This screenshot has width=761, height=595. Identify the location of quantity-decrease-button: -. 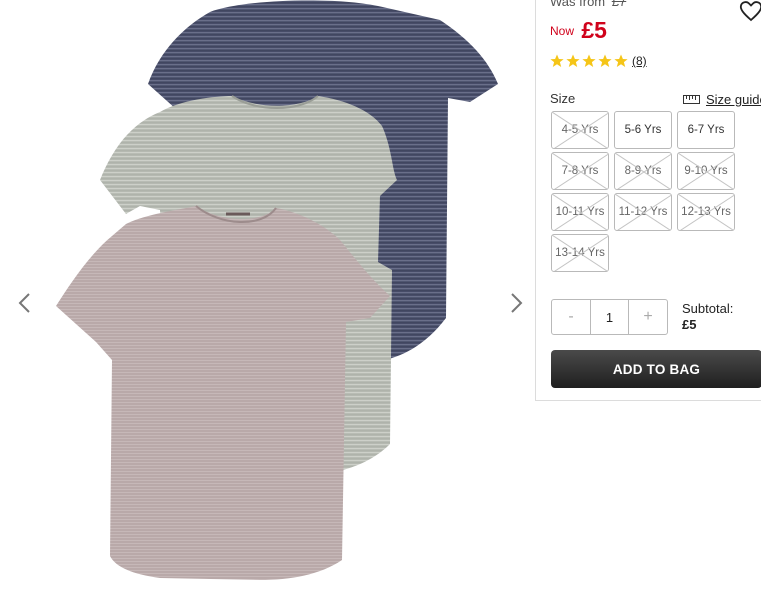
(571, 317).